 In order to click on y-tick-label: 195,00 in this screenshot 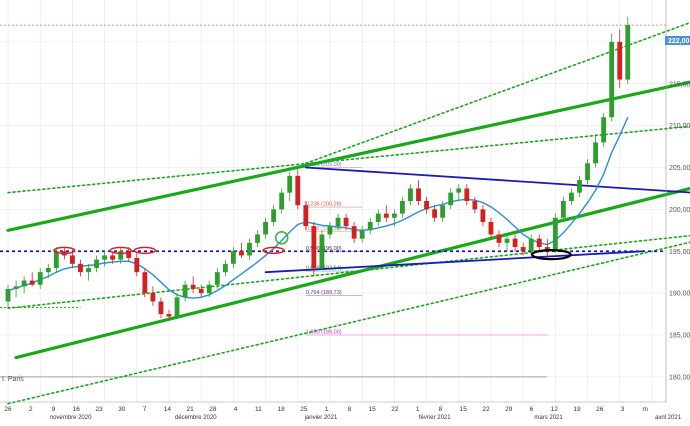, I will do `click(679, 252)`.